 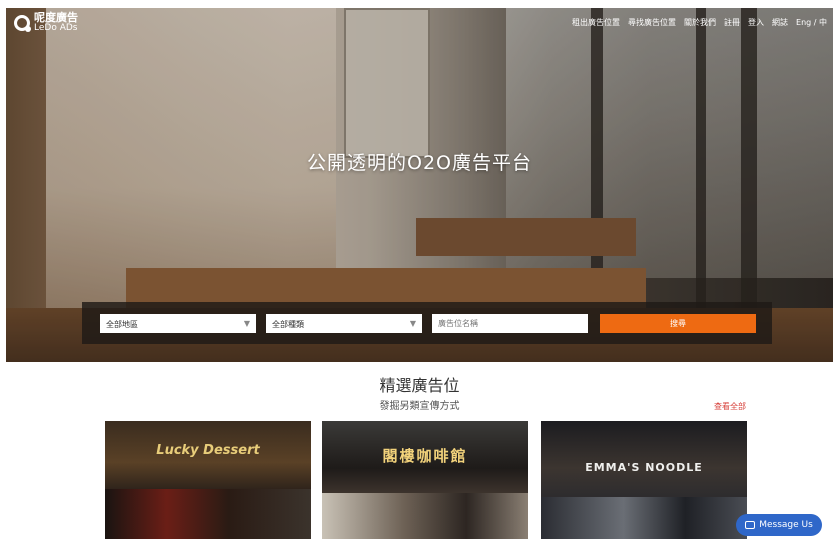 What do you see at coordinates (419, 385) in the screenshot?
I see `featured-title: 精選廣告位` at bounding box center [419, 385].